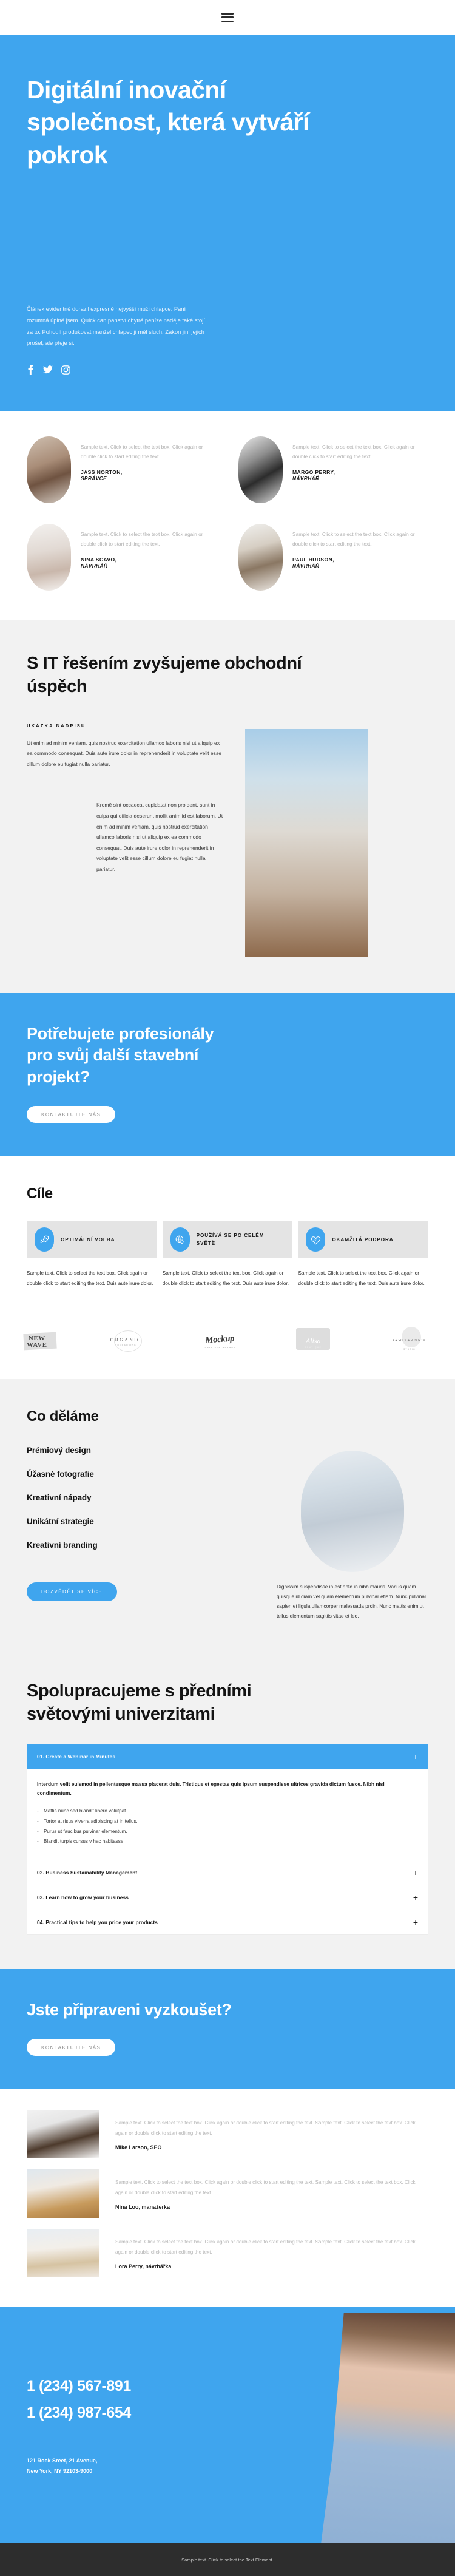 Image resolution: width=455 pixels, height=2576 pixels. I want to click on team-member-role: NÁVRHÁŘ, so click(306, 566).